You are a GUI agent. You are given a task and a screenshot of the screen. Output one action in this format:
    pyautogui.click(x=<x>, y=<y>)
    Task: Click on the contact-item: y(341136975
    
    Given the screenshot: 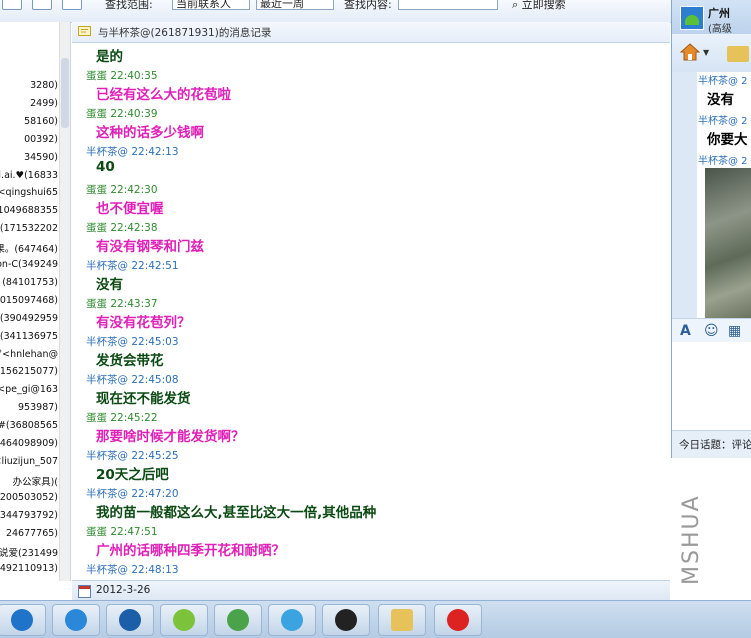 What is the action you would take?
    pyautogui.click(x=29, y=336)
    